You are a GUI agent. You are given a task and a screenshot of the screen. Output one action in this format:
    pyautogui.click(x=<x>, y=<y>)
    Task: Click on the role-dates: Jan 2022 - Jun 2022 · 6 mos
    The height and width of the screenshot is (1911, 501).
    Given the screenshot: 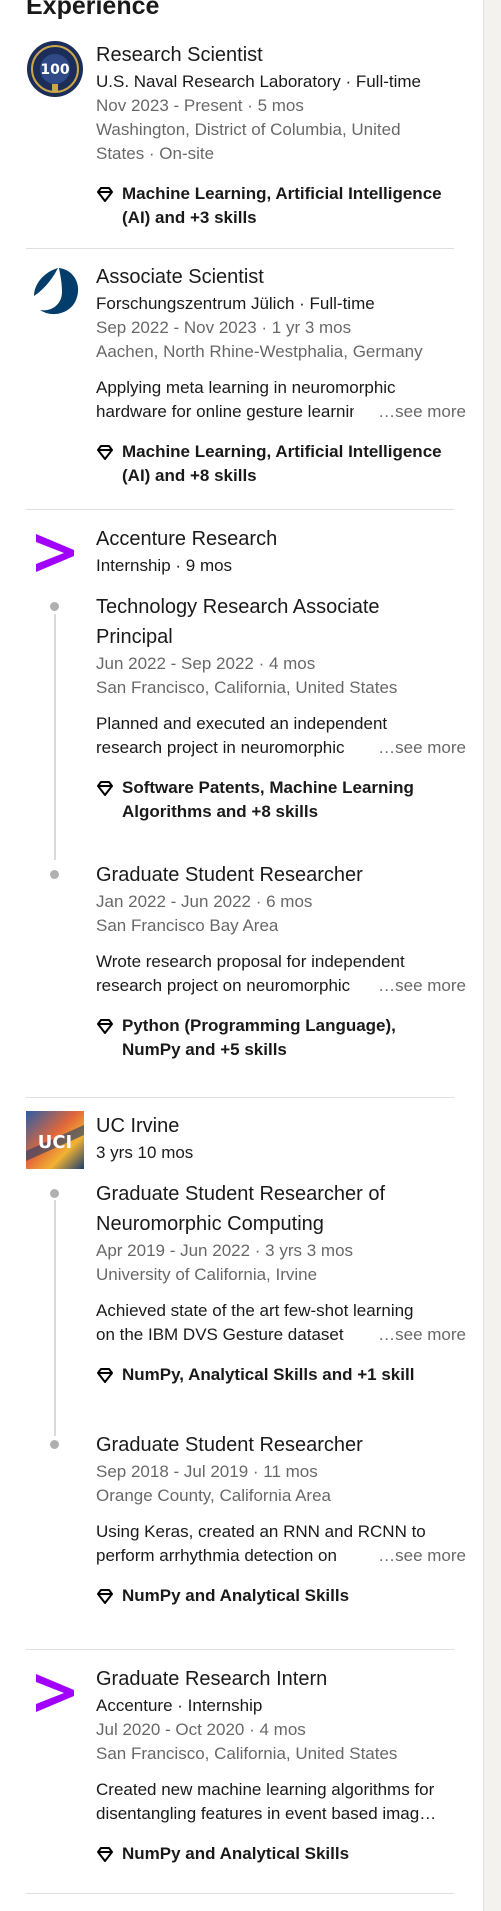 What is the action you would take?
    pyautogui.click(x=204, y=901)
    